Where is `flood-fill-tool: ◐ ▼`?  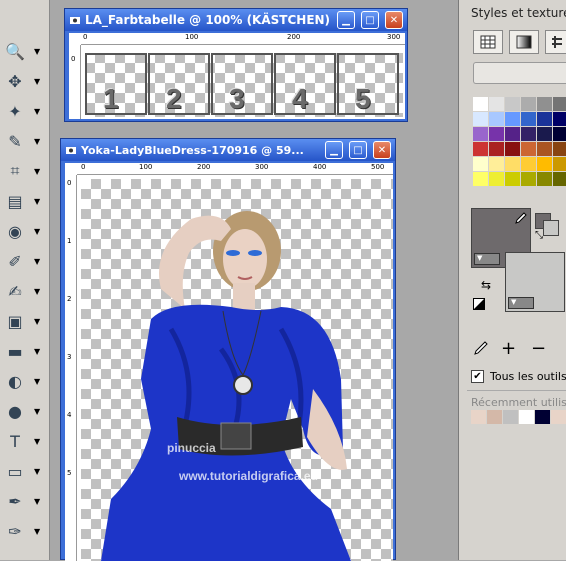
flood-fill-tool: ◐ ▼ is located at coordinates (24, 381).